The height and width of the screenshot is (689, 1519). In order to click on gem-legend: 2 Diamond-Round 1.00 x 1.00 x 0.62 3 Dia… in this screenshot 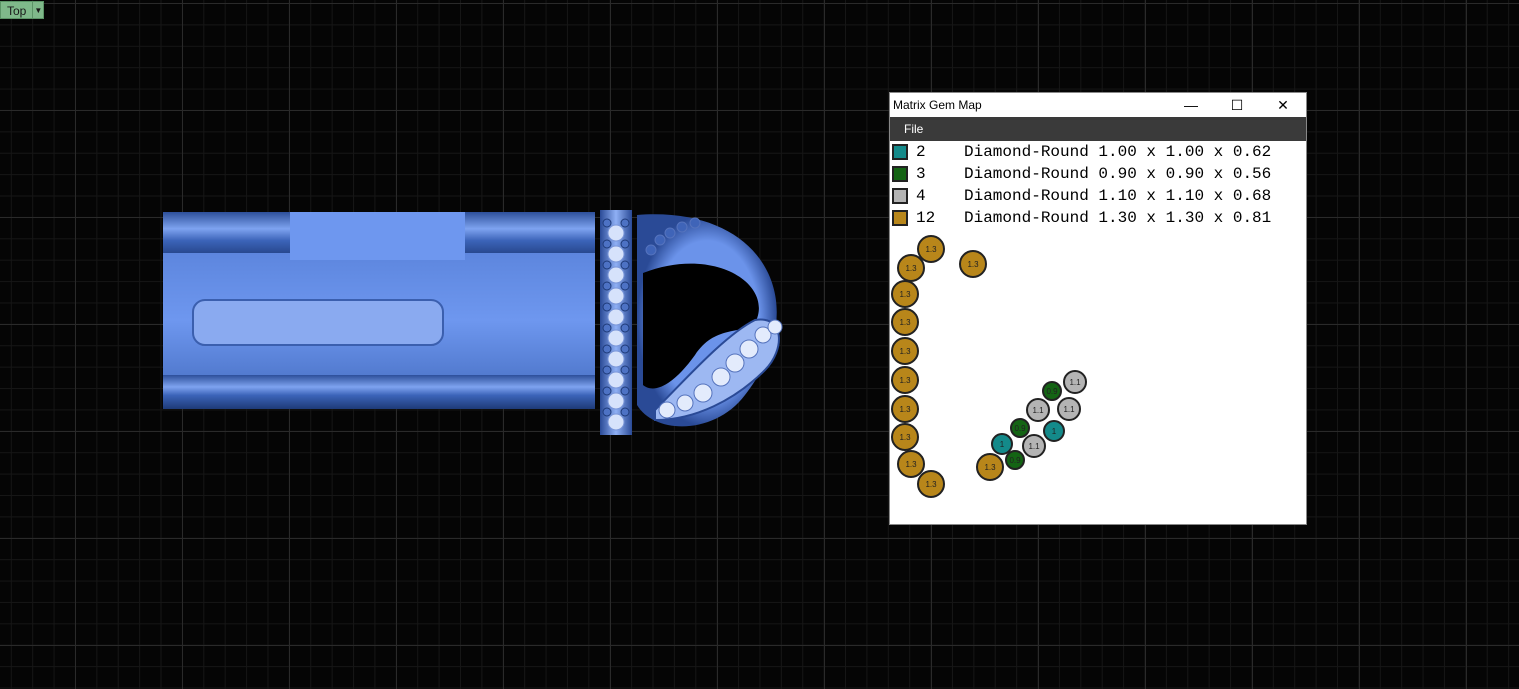, I will do `click(1080, 185)`.